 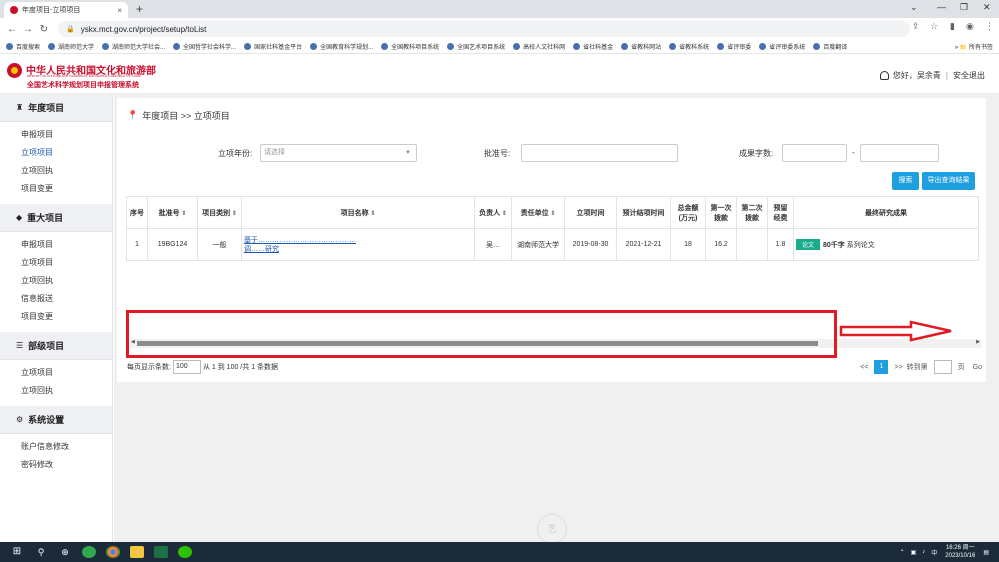 I want to click on search-icon: ⚲, so click(x=41, y=552).